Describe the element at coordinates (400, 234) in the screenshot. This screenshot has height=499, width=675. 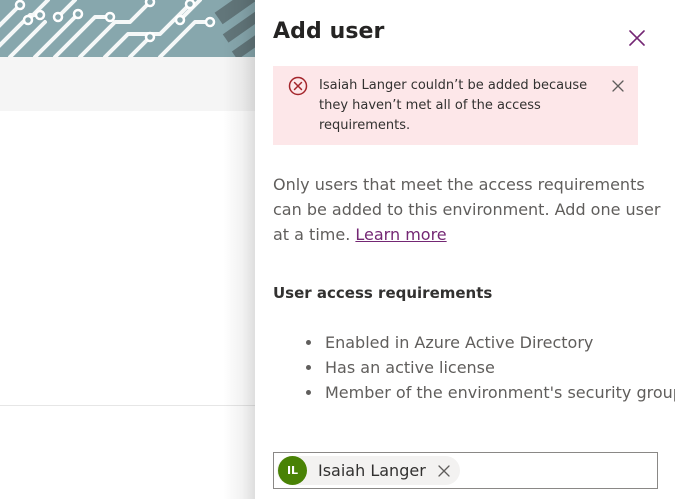
I see `learn-more-link: Learn more` at that location.